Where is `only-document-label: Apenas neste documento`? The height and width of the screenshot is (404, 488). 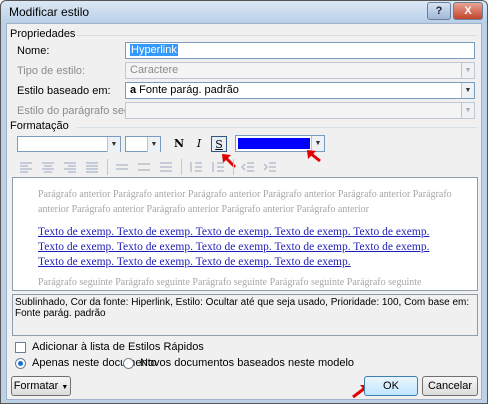
only-document-label: Apenas neste documento is located at coordinates (94, 363).